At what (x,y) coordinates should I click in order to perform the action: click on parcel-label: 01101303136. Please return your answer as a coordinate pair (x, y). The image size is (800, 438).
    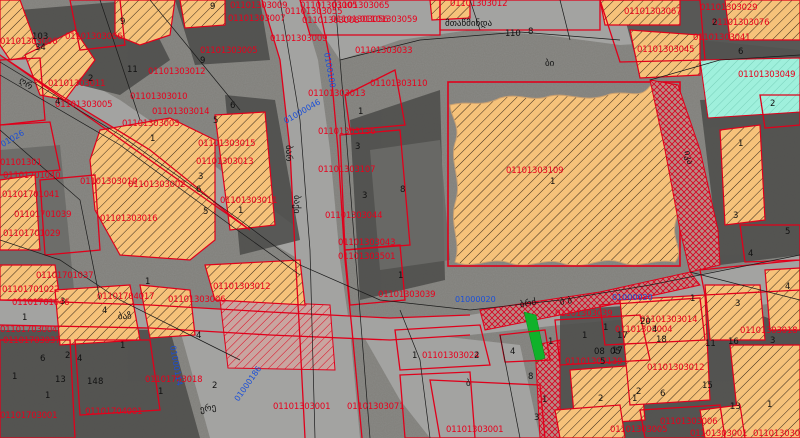
    Looking at the image, I should click on (346, 132).